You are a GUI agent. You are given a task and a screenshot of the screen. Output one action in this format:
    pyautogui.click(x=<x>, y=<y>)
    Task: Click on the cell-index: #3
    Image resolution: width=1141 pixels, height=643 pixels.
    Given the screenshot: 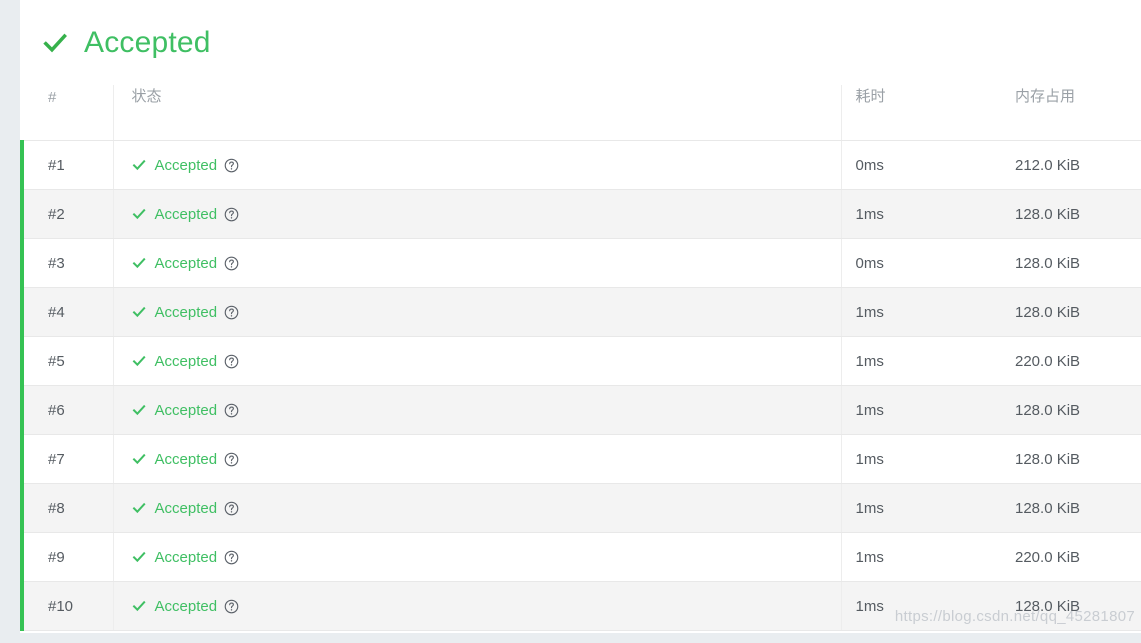 What is the action you would take?
    pyautogui.click(x=66, y=262)
    